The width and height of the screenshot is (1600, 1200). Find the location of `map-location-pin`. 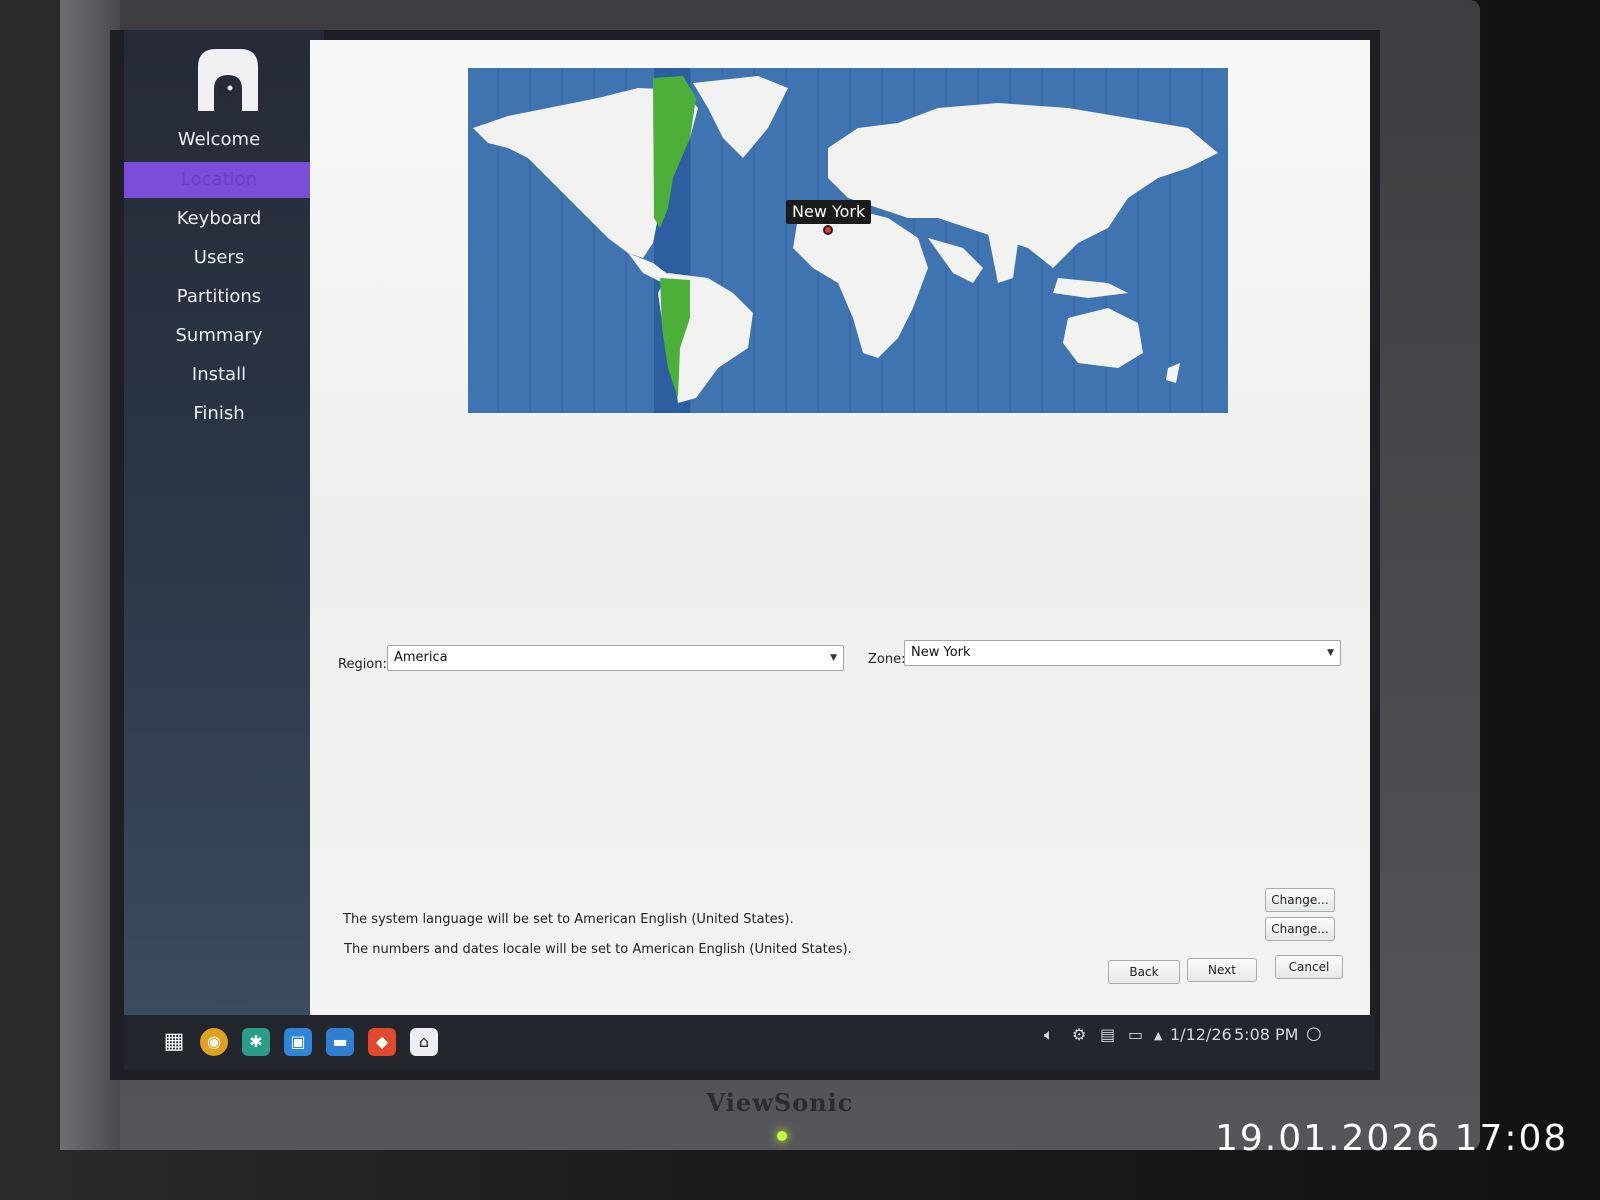

map-location-pin is located at coordinates (828, 230).